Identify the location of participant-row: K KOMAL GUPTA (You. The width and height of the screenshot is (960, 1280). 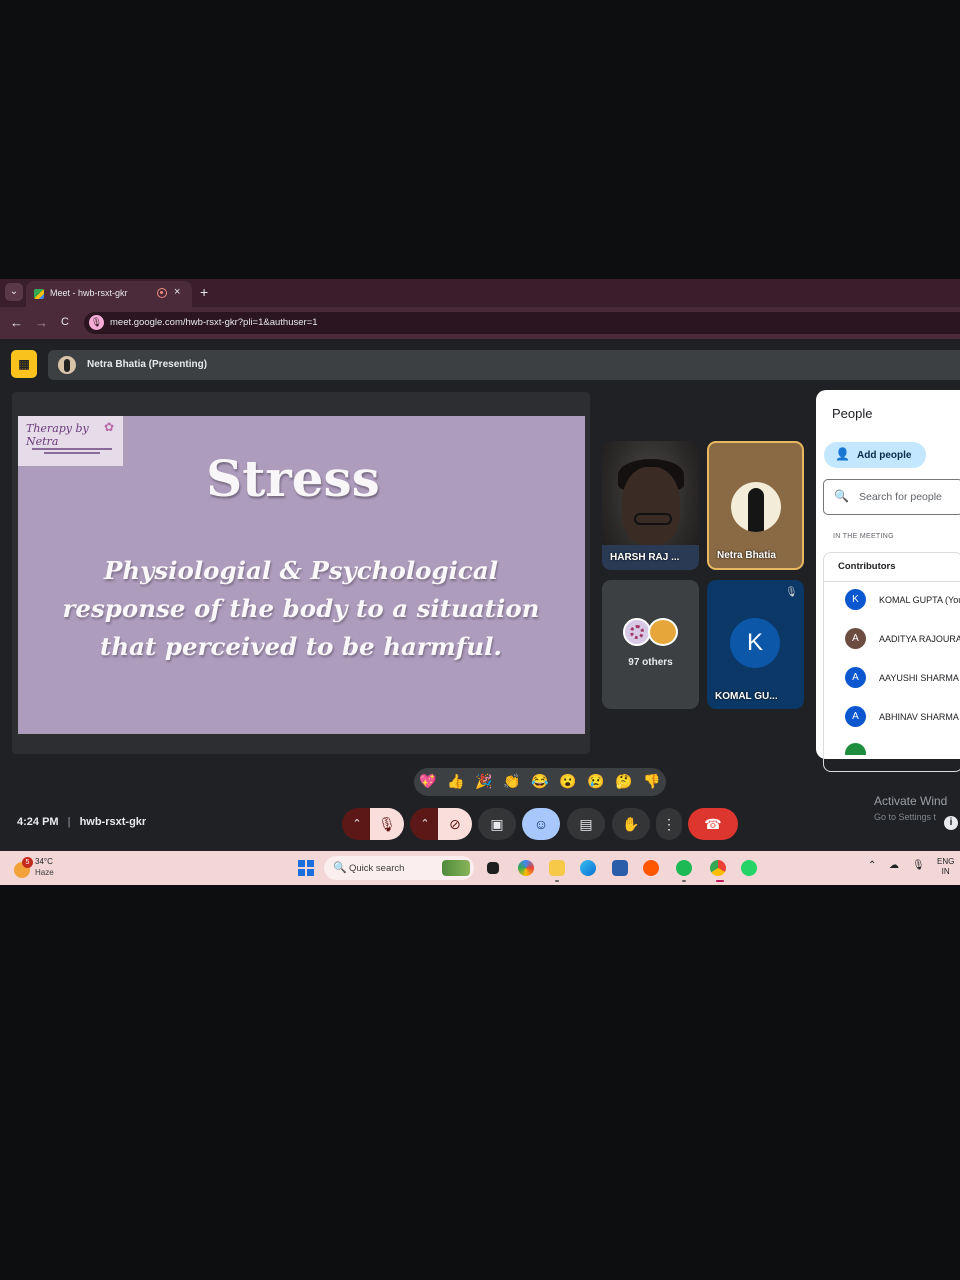
(899, 600).